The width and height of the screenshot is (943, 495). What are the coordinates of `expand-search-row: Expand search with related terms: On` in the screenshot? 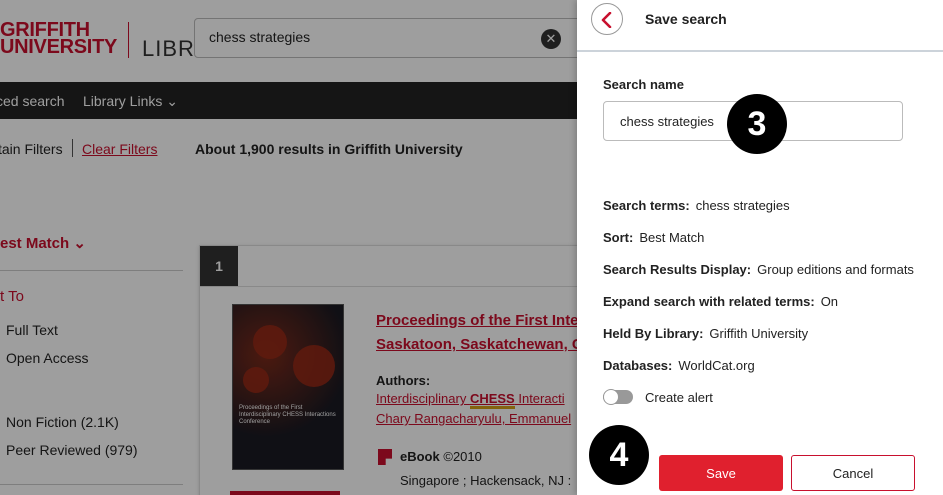 It's located at (720, 301).